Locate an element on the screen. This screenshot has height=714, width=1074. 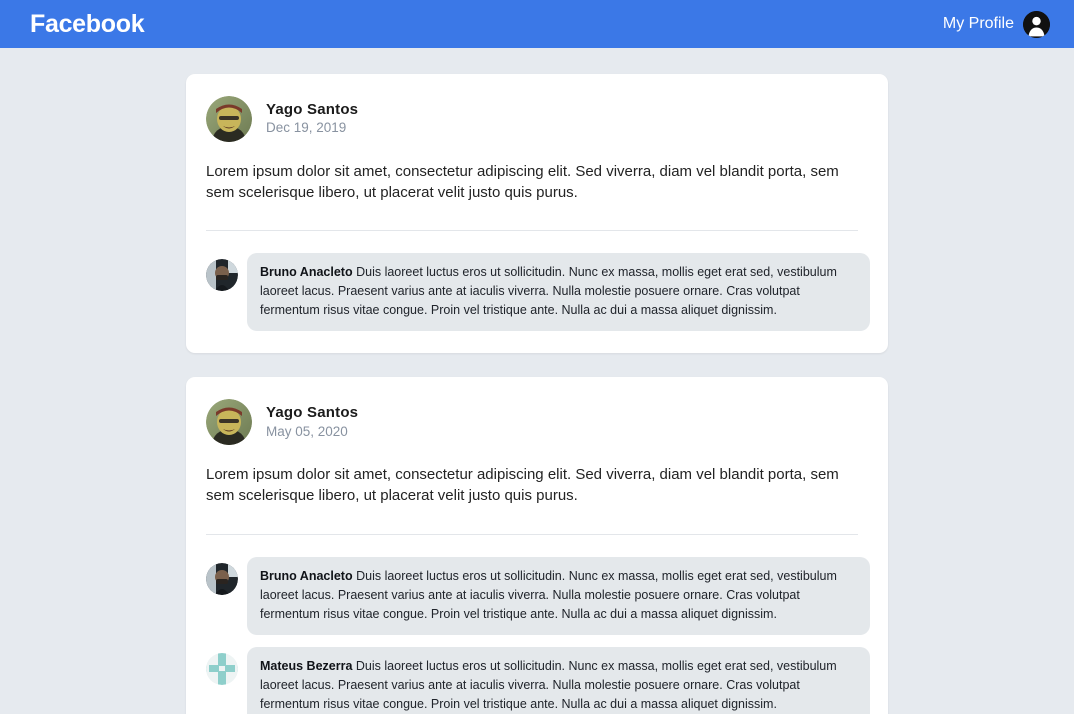
post-meta: Yago Santos May 05, 2020 is located at coordinates (312, 422).